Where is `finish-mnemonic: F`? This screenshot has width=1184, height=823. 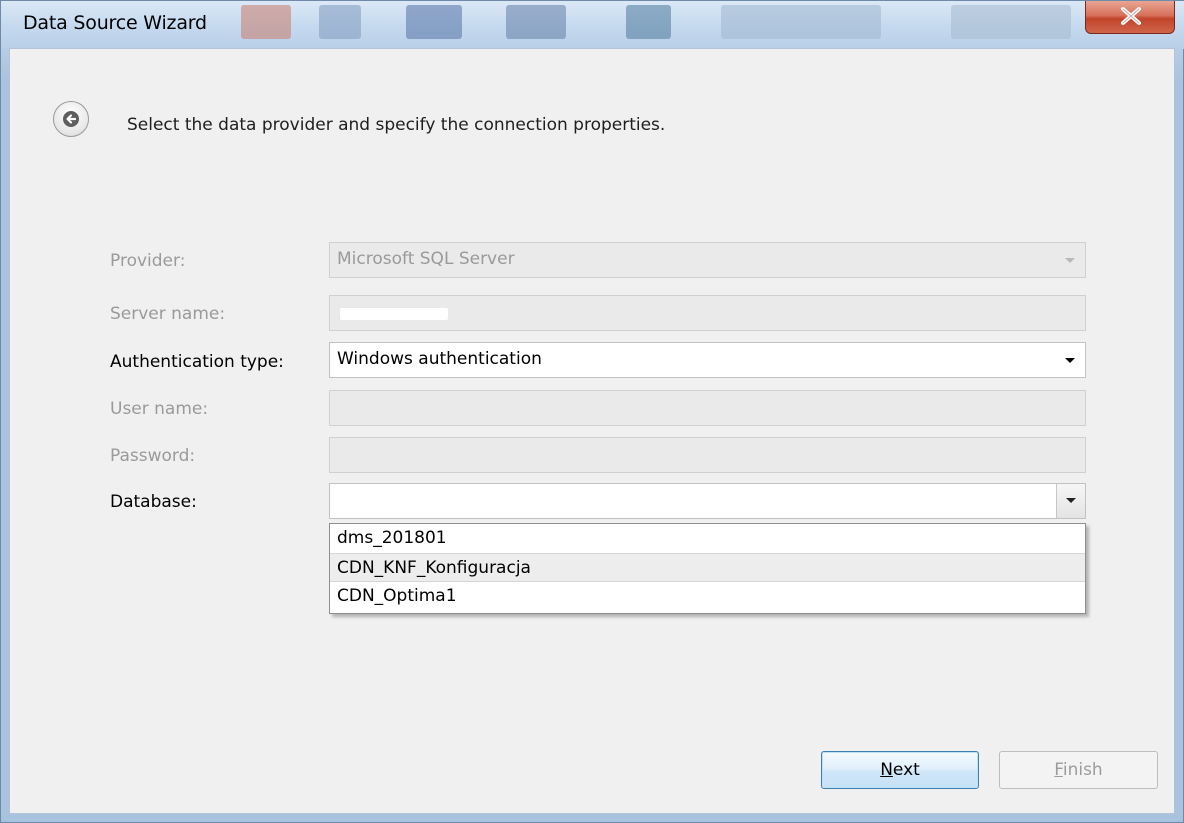
finish-mnemonic: F is located at coordinates (1058, 770).